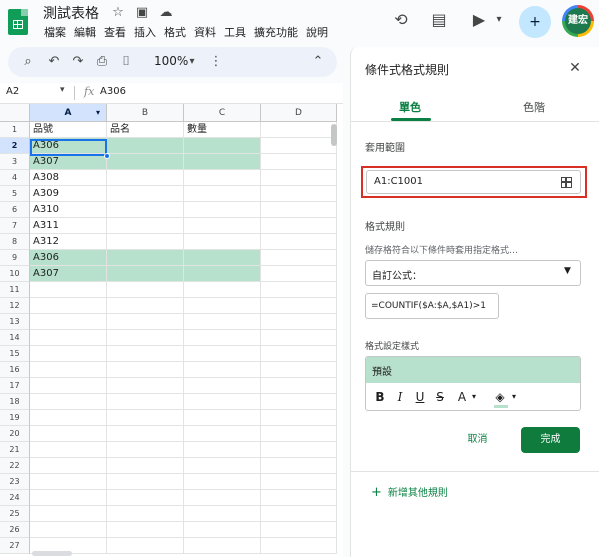 Image resolution: width=599 pixels, height=557 pixels. What do you see at coordinates (216, 62) in the screenshot?
I see `more-options-icon: ⋮` at bounding box center [216, 62].